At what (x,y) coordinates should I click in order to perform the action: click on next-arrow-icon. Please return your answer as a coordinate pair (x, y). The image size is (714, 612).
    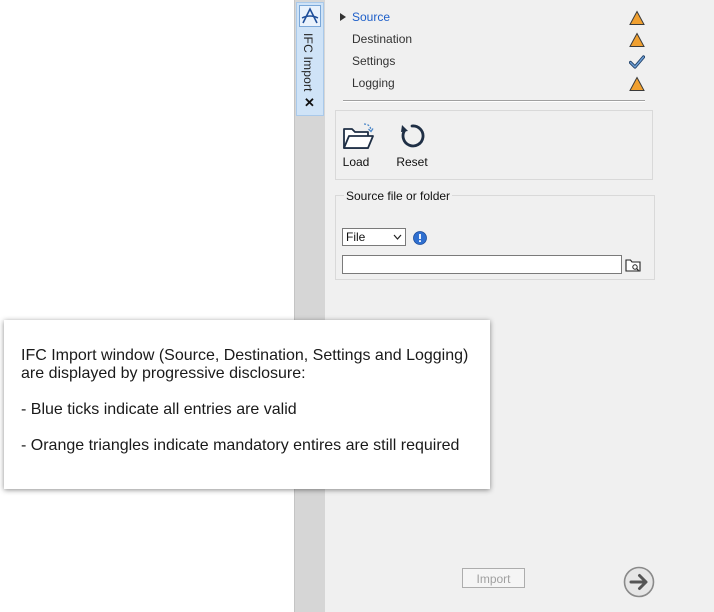
    Looking at the image, I should click on (639, 582).